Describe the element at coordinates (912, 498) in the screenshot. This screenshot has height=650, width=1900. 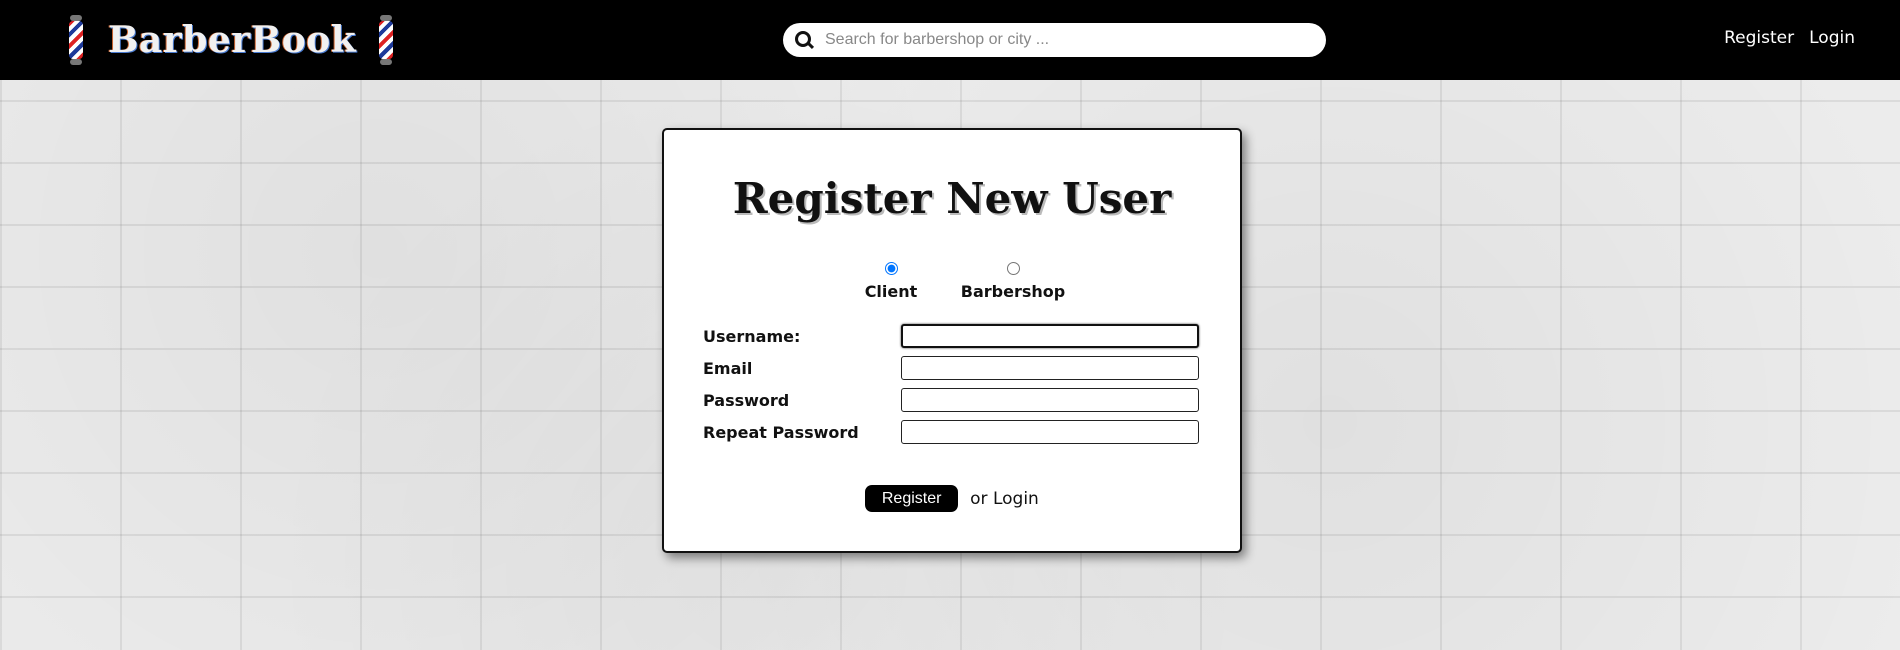
I see `register-button: Register` at that location.